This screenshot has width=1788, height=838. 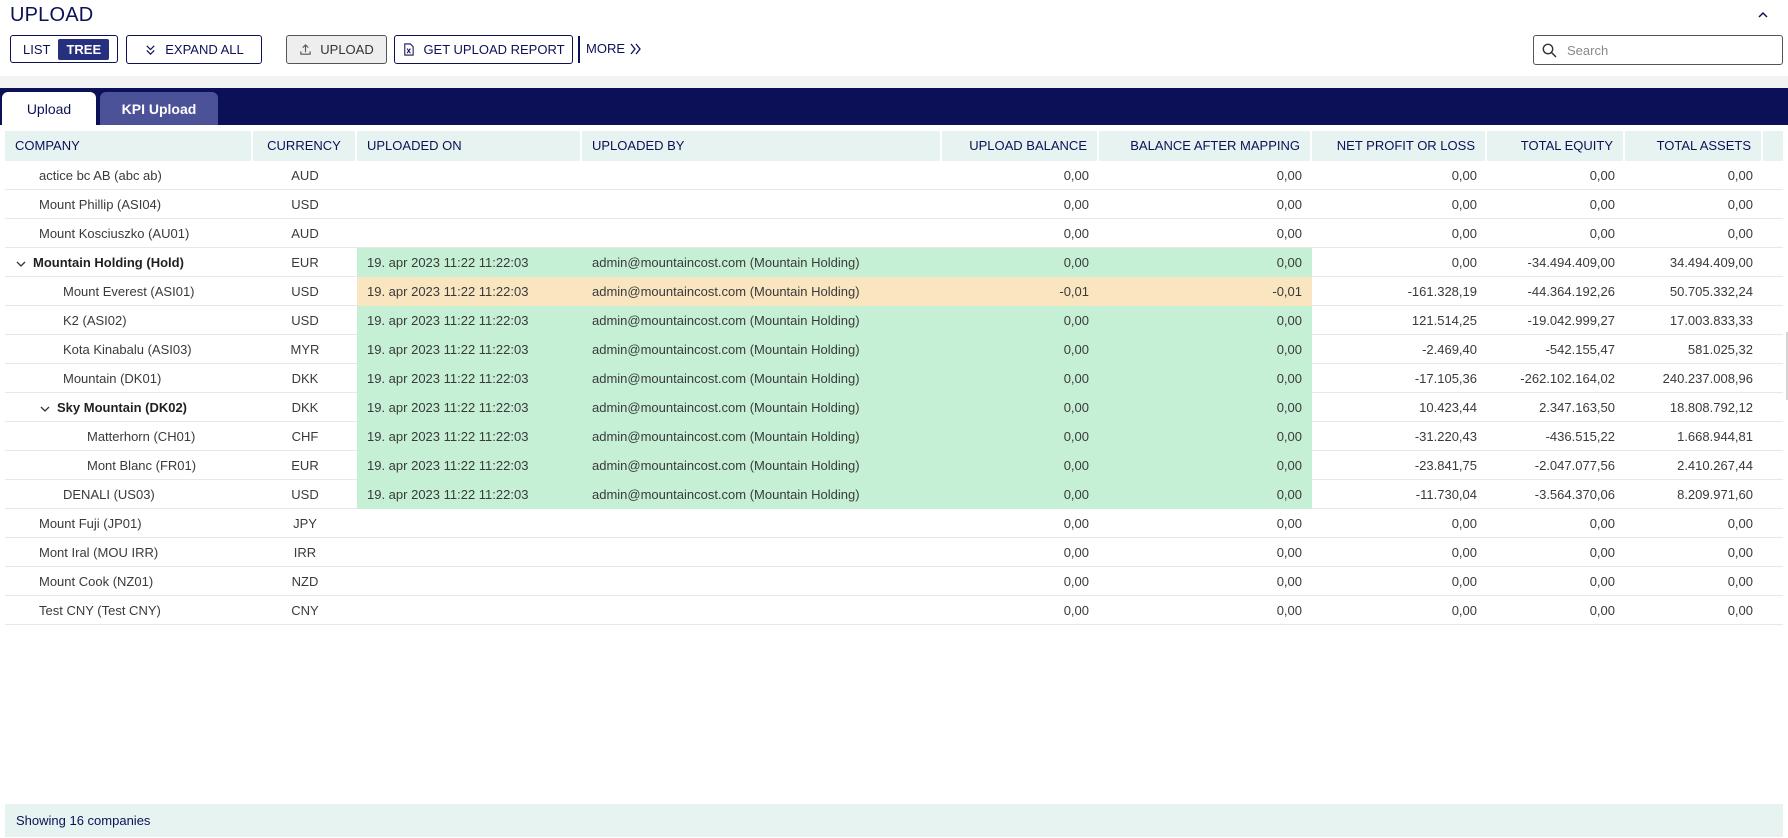 What do you see at coordinates (469, 146) in the screenshot?
I see `column-header-uploaded-on: UPLOADED ON` at bounding box center [469, 146].